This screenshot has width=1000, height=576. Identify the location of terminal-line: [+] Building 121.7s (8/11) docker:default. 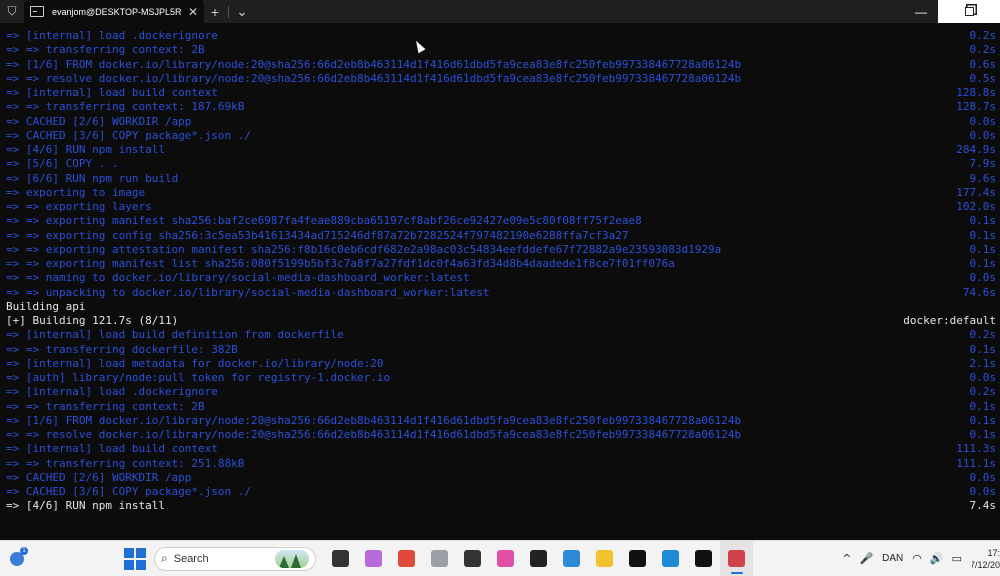
(500, 321).